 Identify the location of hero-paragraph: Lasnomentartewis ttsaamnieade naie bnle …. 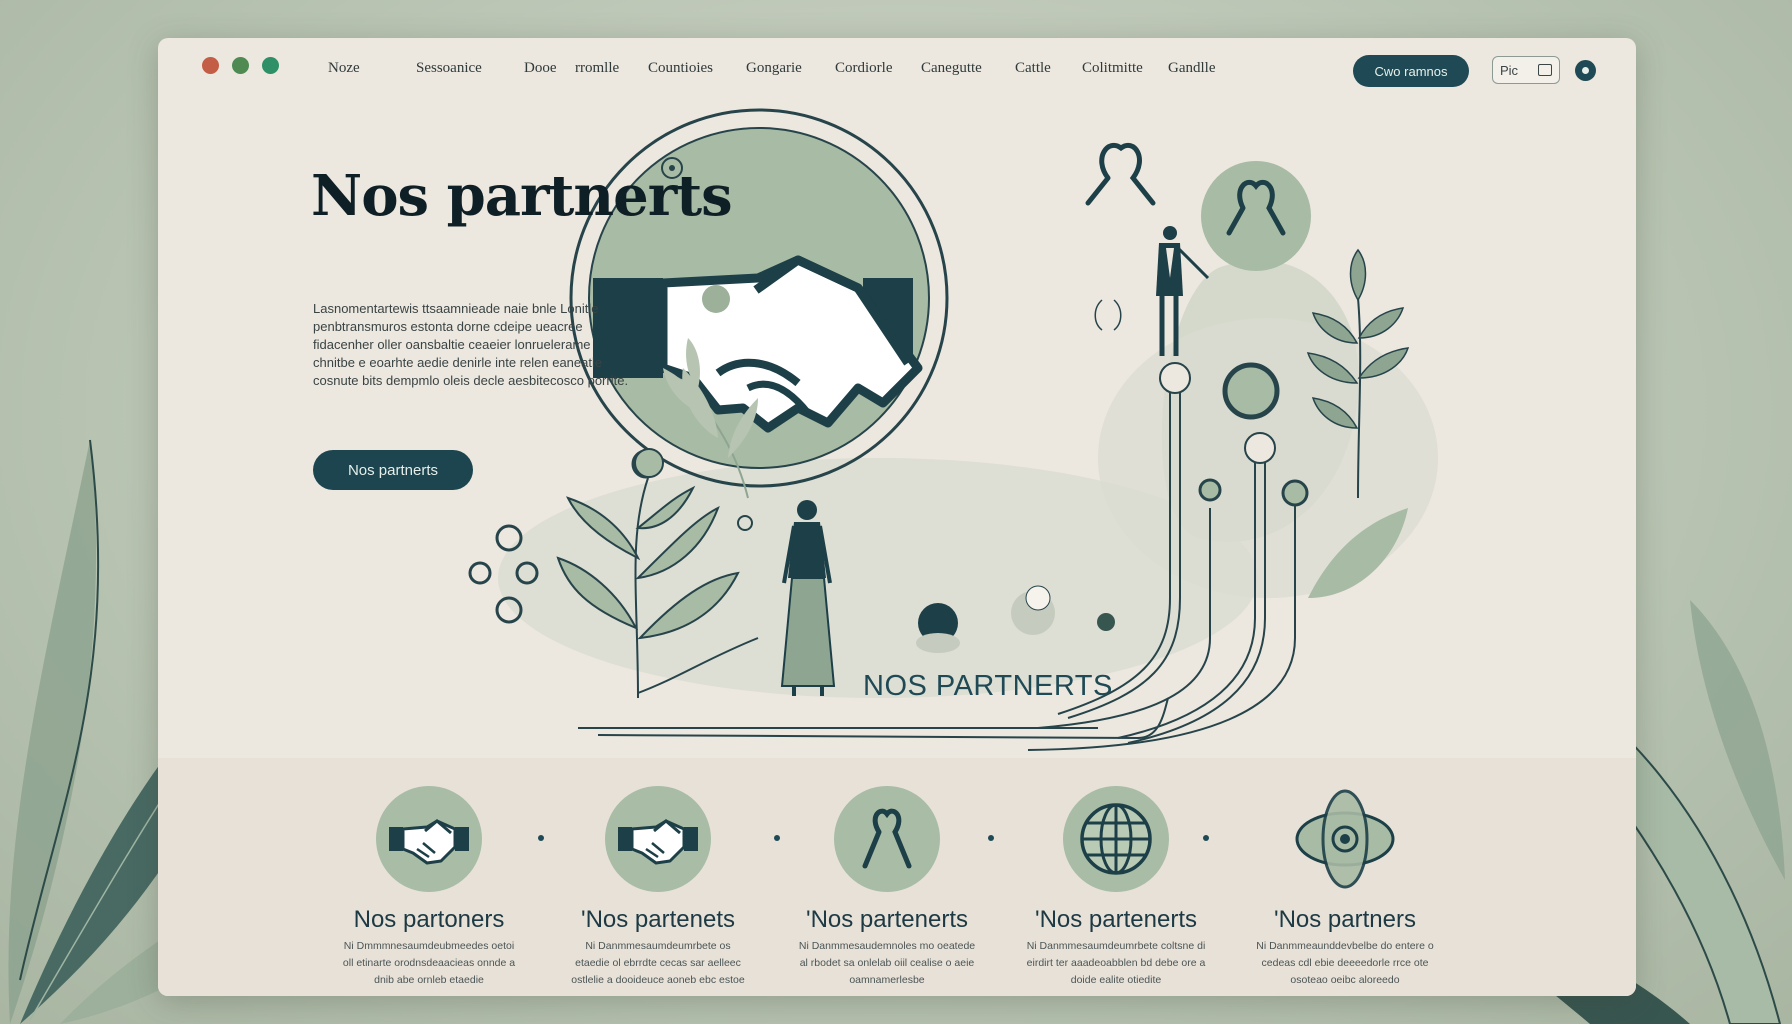
(471, 344).